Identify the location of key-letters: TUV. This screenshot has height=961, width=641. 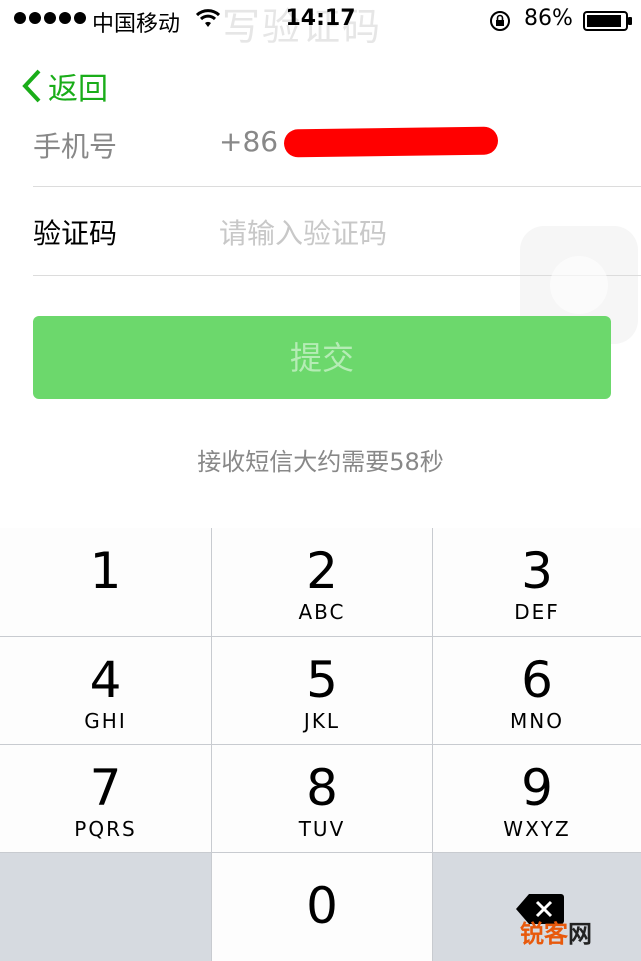
(322, 829).